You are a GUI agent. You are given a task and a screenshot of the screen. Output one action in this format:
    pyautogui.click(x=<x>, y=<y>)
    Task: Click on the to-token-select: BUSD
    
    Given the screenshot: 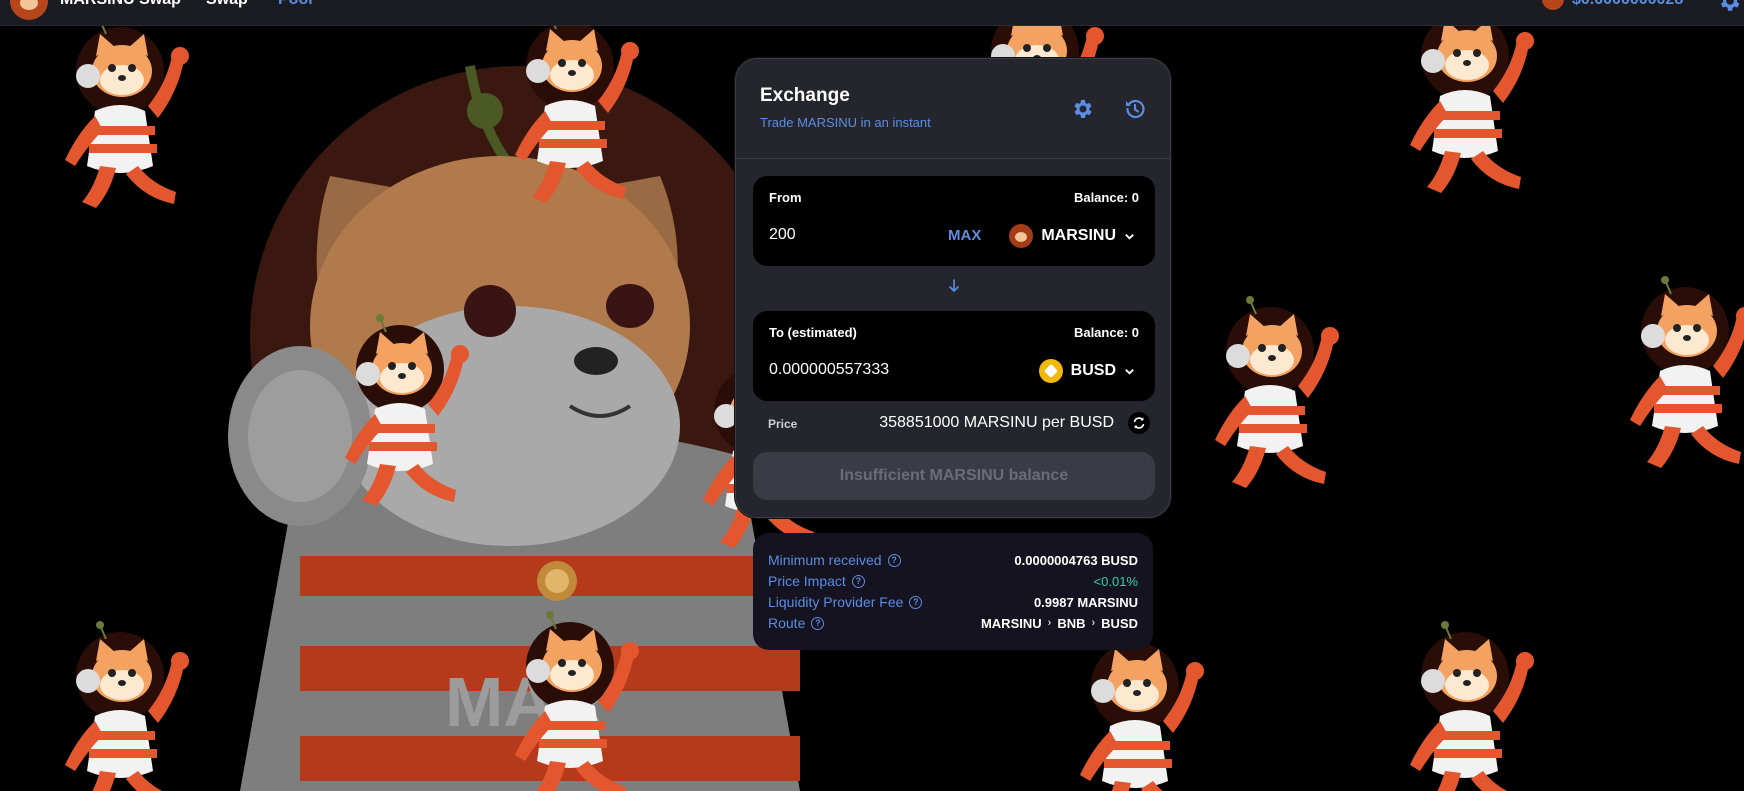 What is the action you would take?
    pyautogui.click(x=1086, y=371)
    